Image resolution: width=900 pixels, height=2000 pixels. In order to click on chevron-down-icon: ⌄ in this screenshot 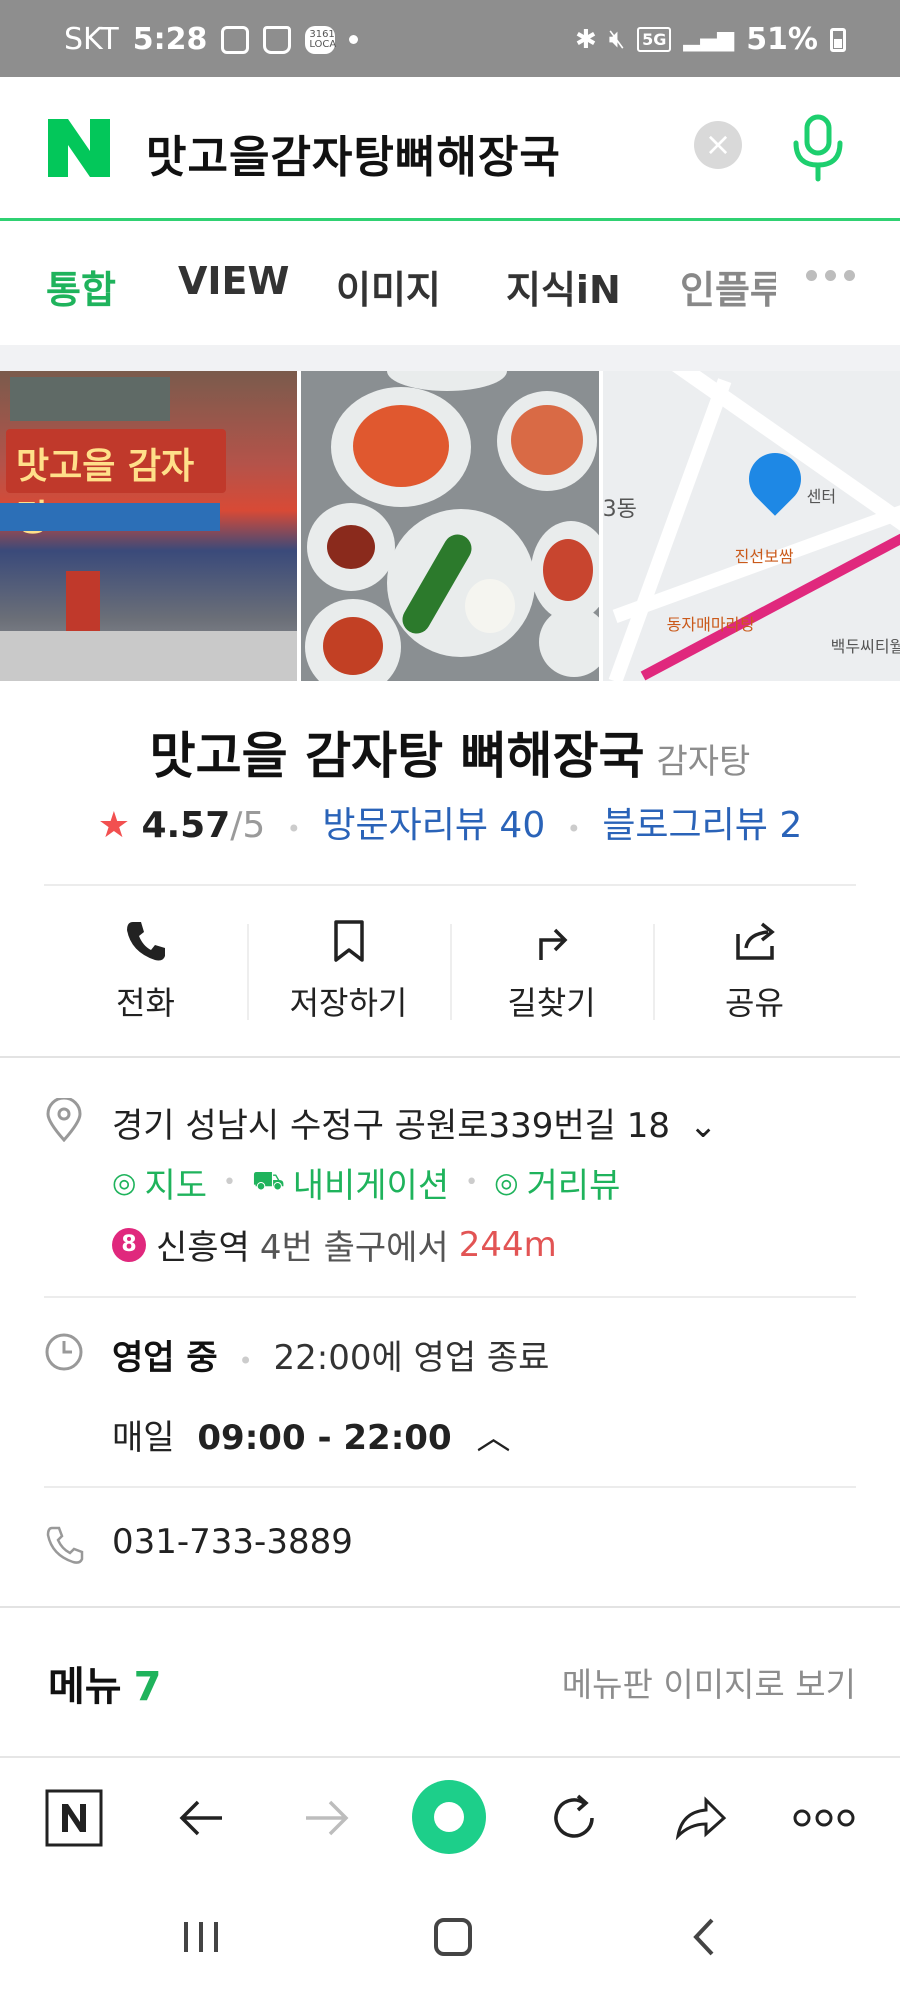, I will do `click(703, 1126)`.